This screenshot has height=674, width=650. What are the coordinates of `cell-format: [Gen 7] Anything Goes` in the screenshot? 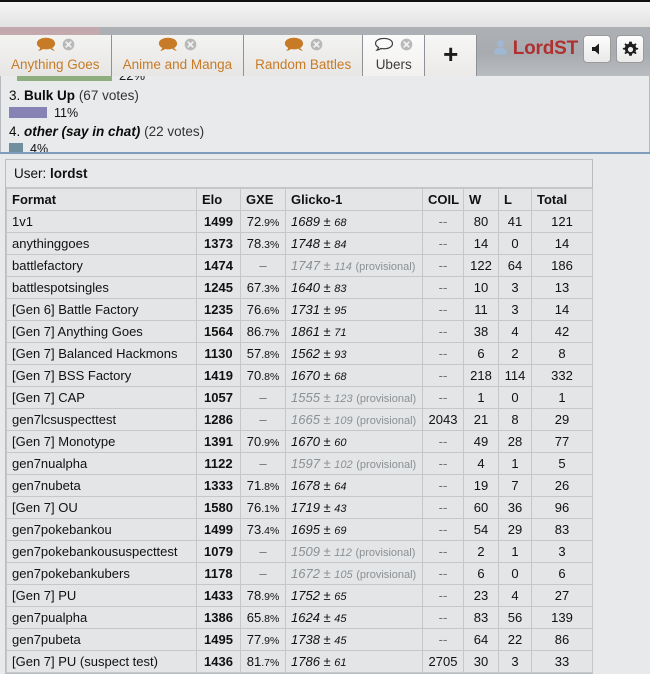 It's located at (101, 331).